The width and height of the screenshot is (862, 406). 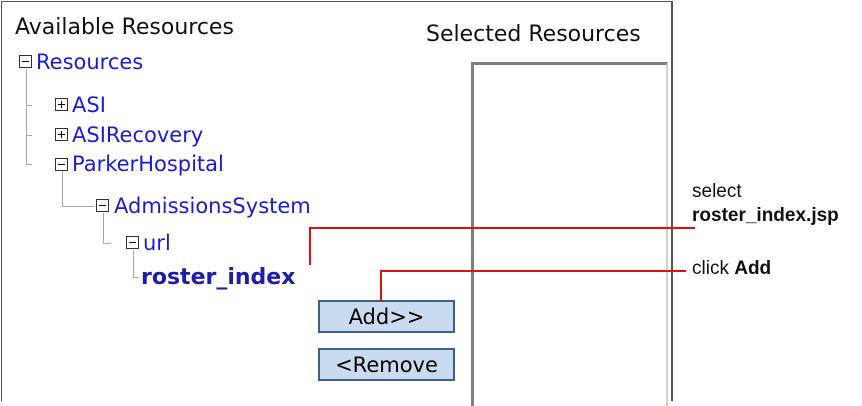 I want to click on callout-click-add: click Add, so click(x=731, y=269).